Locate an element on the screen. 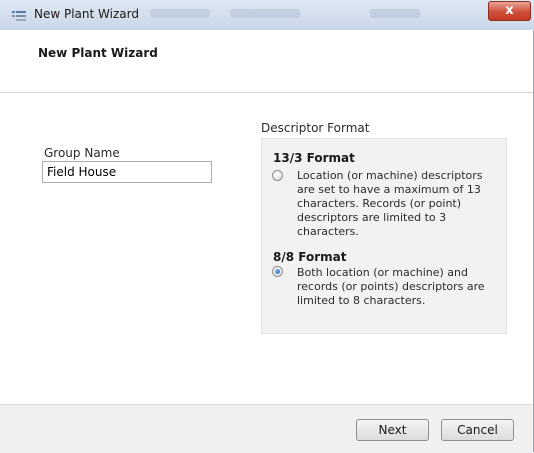 The height and width of the screenshot is (453, 534). title-bar-background-ghost is located at coordinates (300, 14).